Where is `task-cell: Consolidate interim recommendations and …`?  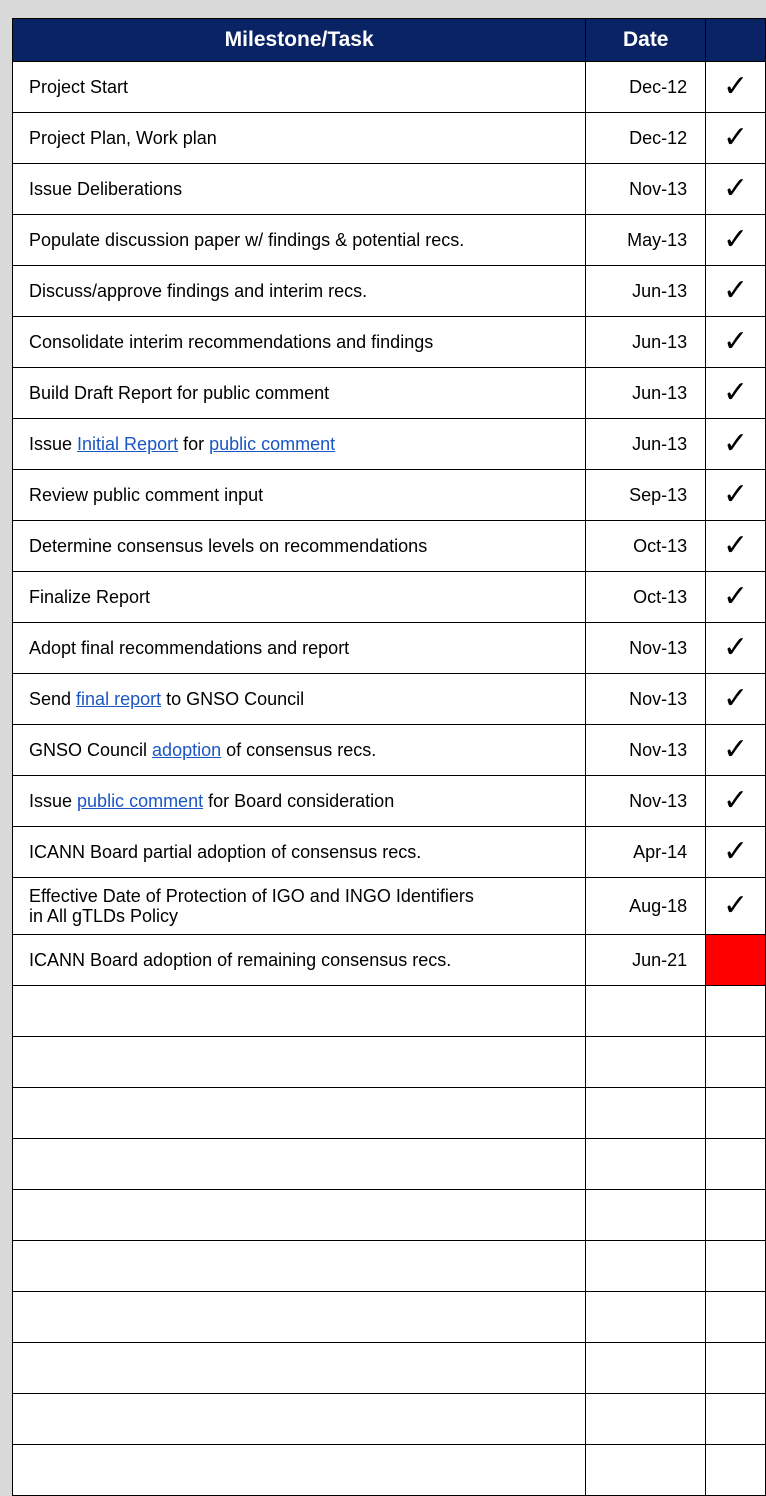 task-cell: Consolidate interim recommendations and … is located at coordinates (299, 342).